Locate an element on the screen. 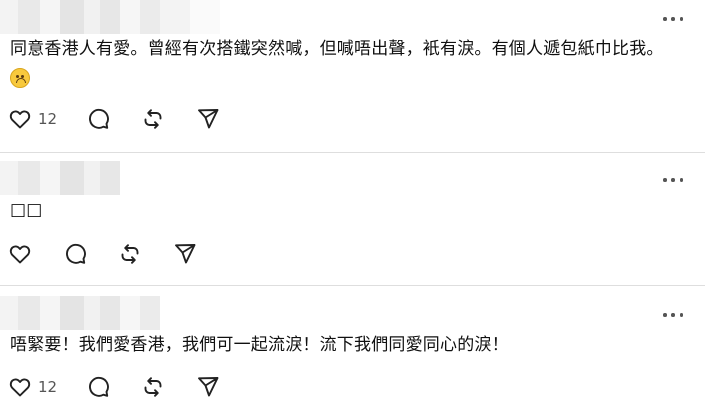 The width and height of the screenshot is (705, 405). post-text: □□ is located at coordinates (347, 210).